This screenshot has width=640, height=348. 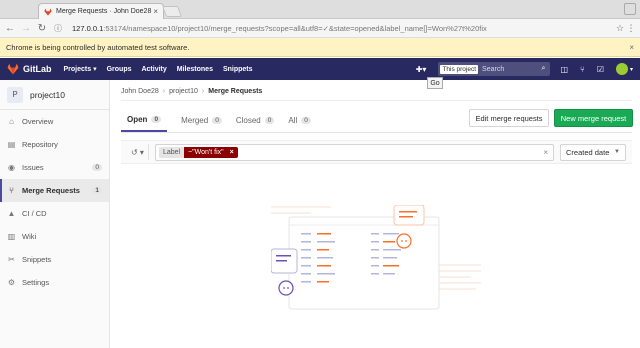 What do you see at coordinates (11, 190) in the screenshot?
I see `merge-request-icon: ⑂` at bounding box center [11, 190].